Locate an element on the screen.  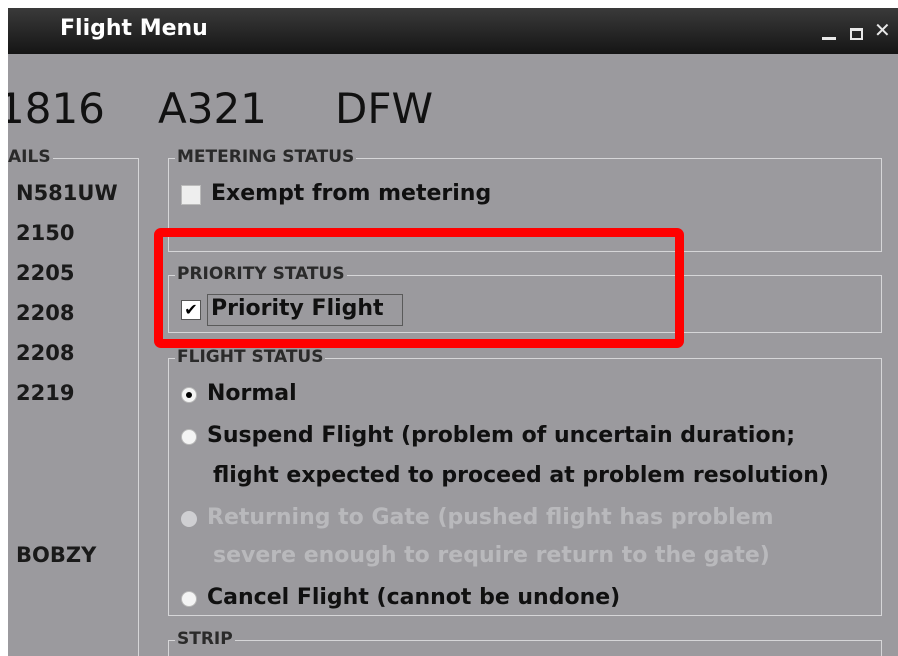
close-button: ✕ is located at coordinates (882, 30).